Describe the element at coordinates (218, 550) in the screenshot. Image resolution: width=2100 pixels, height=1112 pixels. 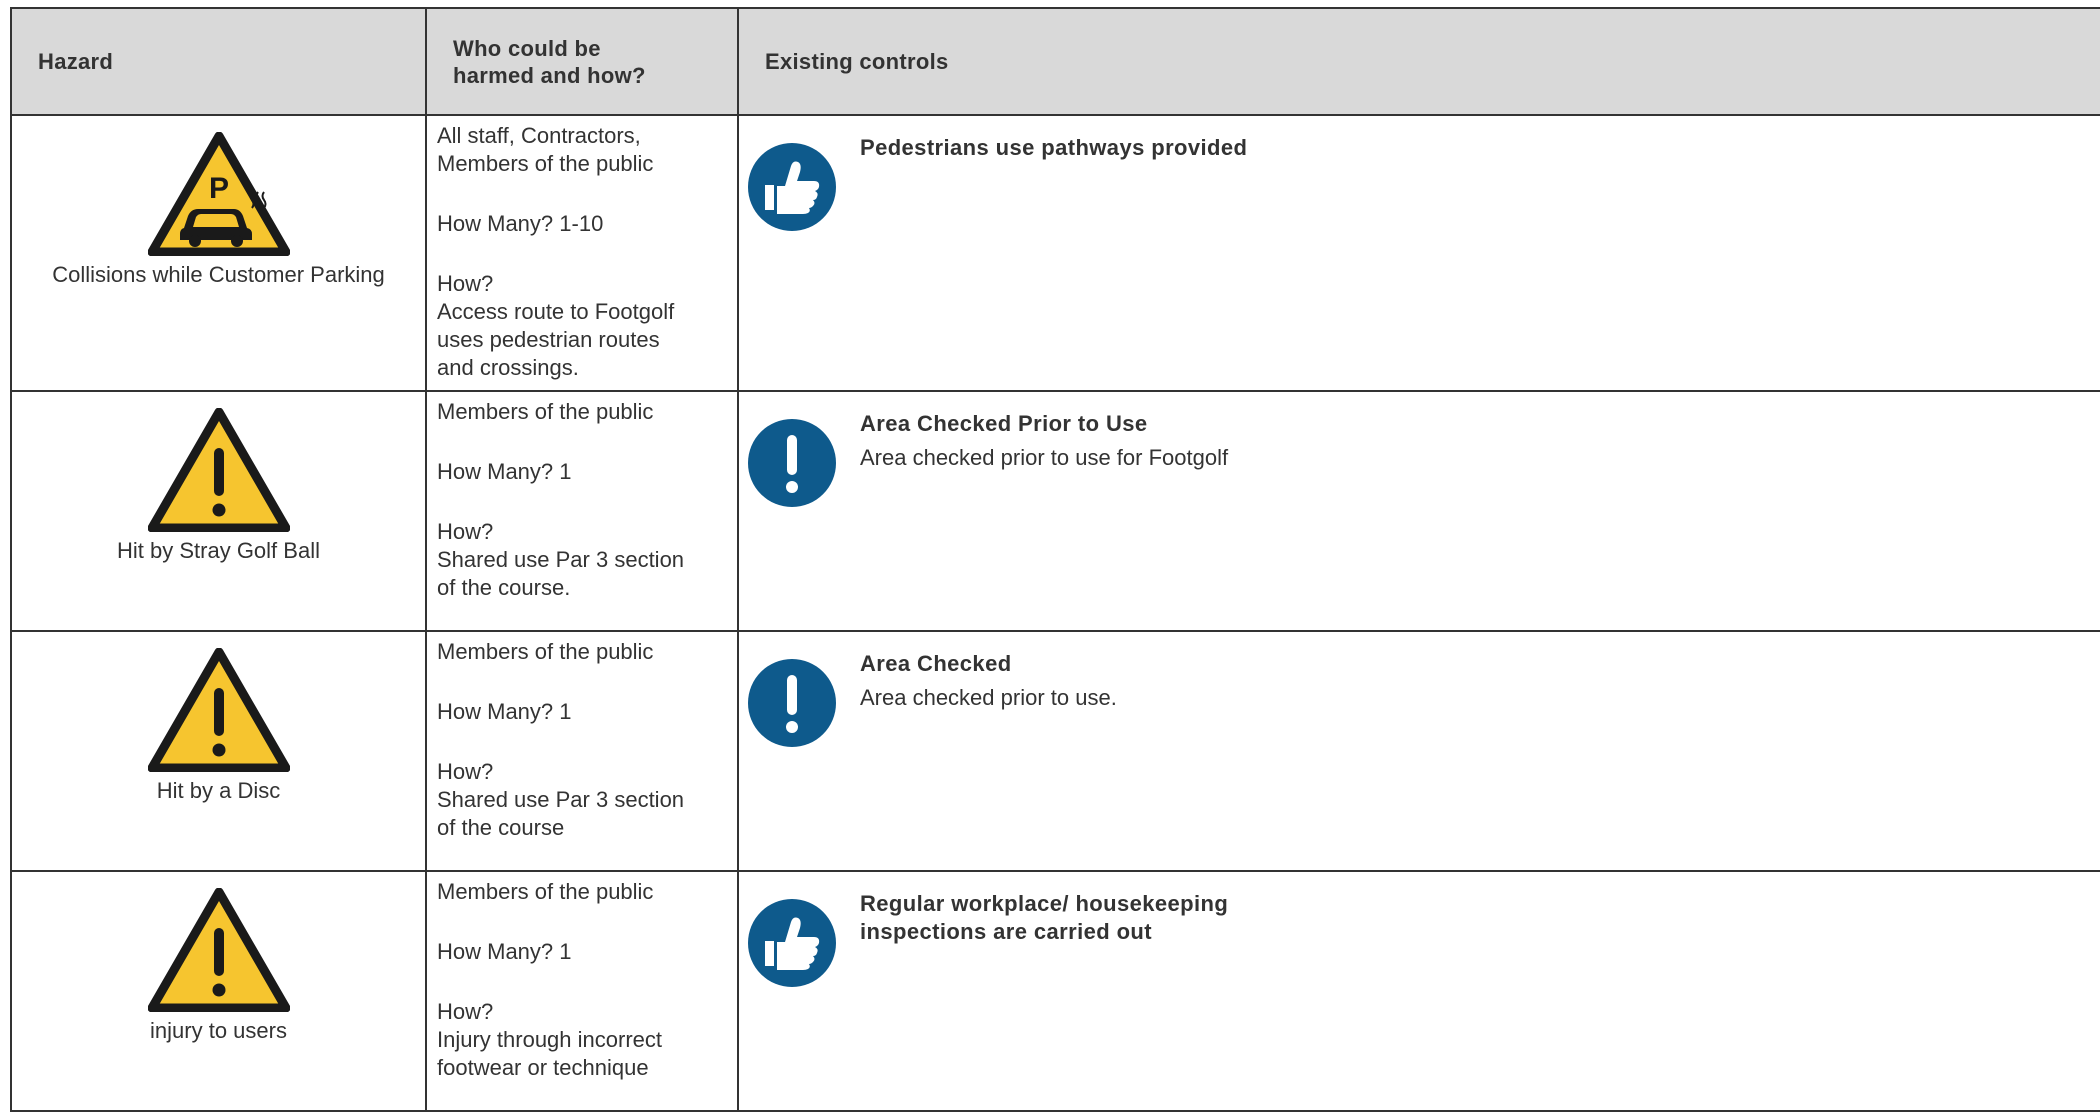
I see `hazard-label: Hit by Stray Golf Ball` at that location.